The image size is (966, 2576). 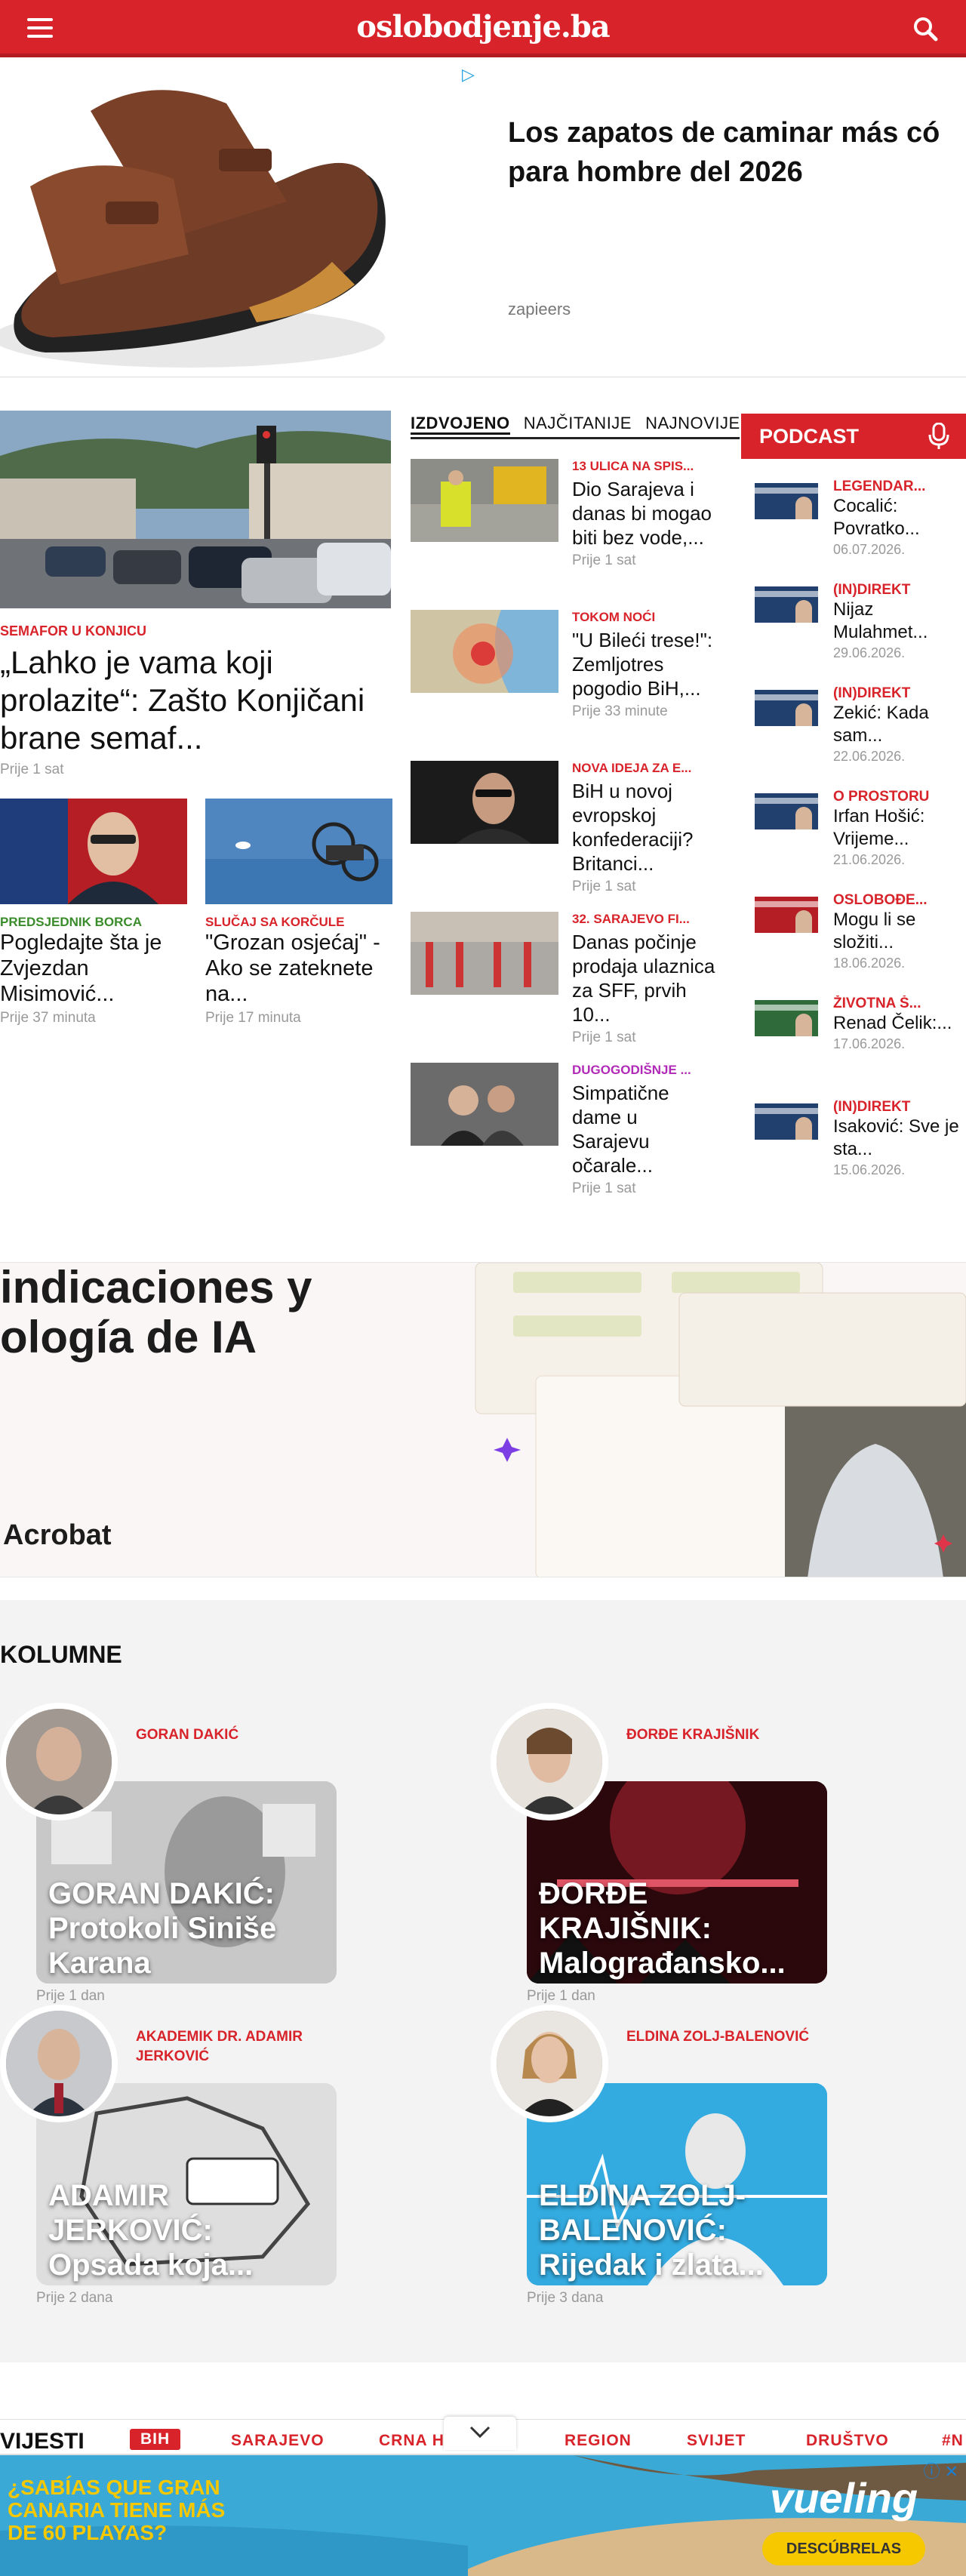 What do you see at coordinates (241, 1735) in the screenshot?
I see `column-author: GORAN DAKIĆ` at bounding box center [241, 1735].